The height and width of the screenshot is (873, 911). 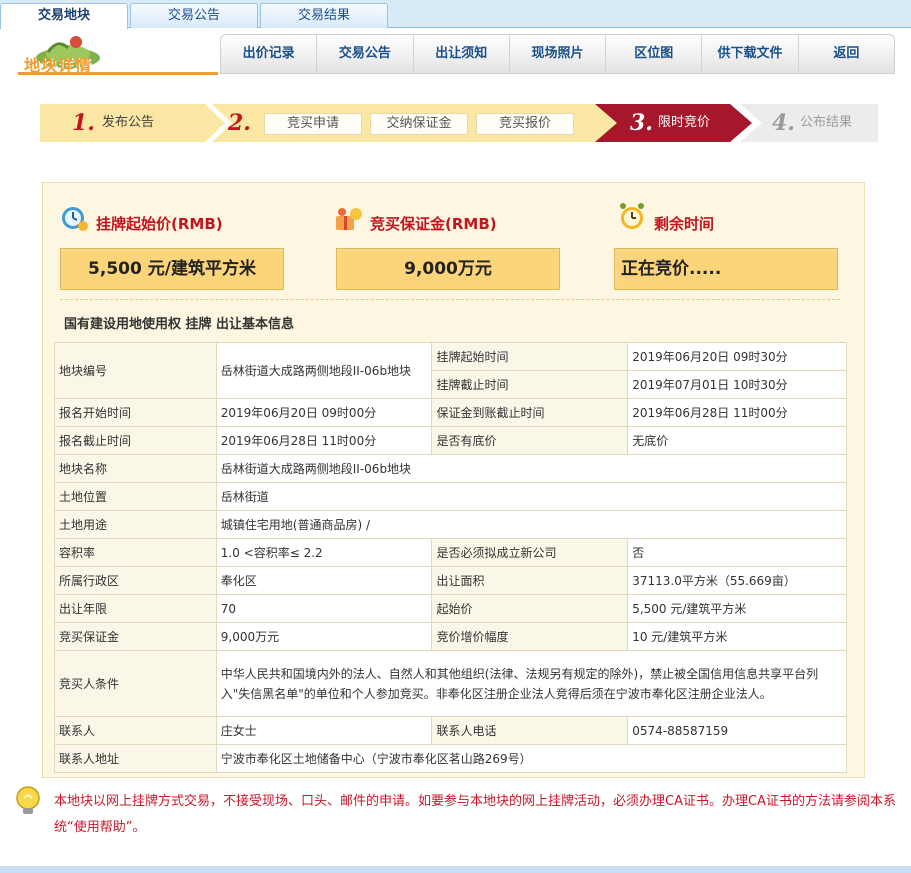 I want to click on table-row: 所属行政区 奉化区 出让面积 37113.0平方米（55.669亩）, so click(x=450, y=580).